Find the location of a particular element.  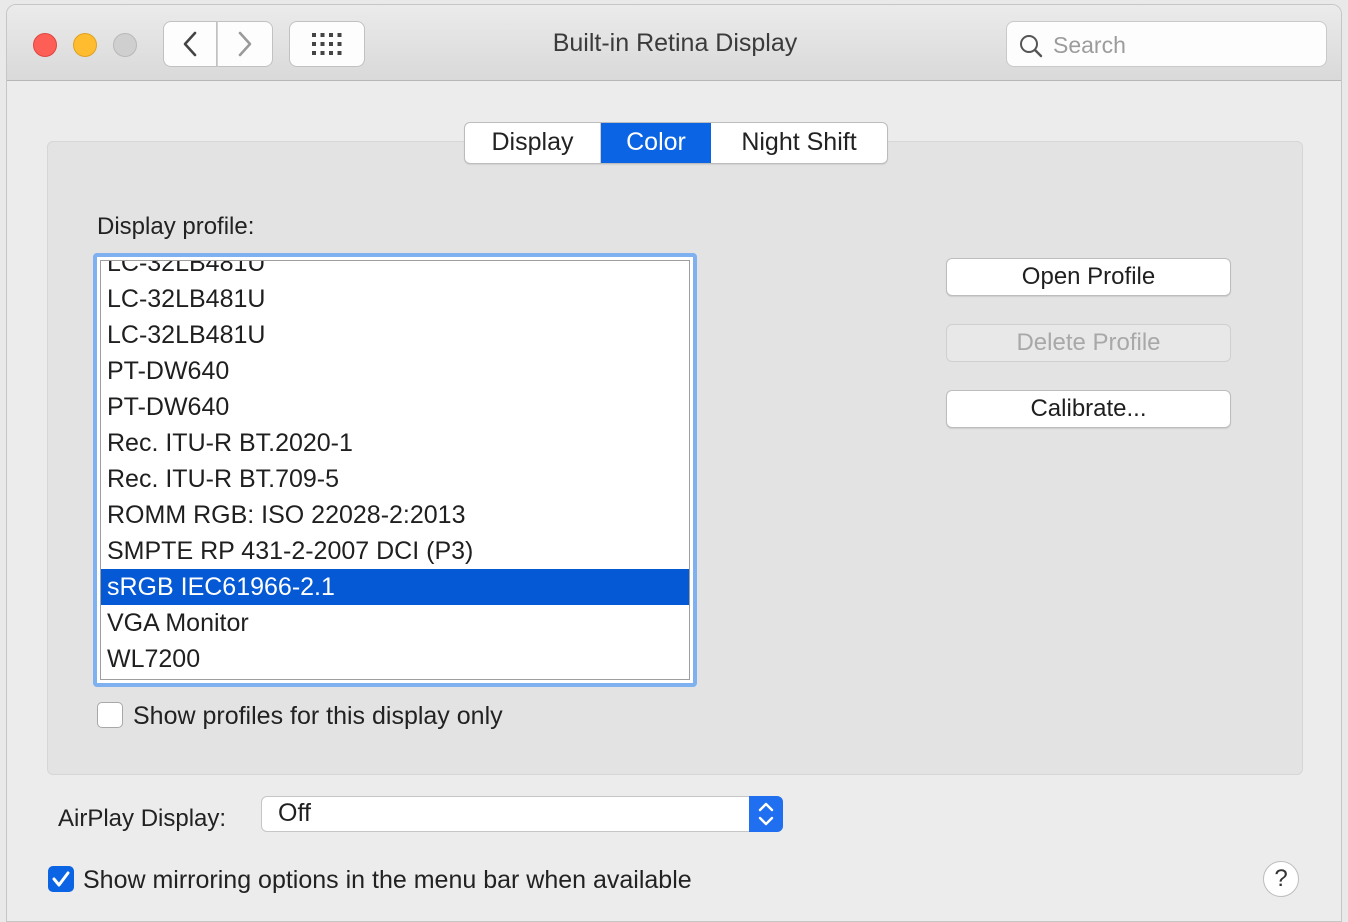

show-profiles-checkbox is located at coordinates (110, 715).